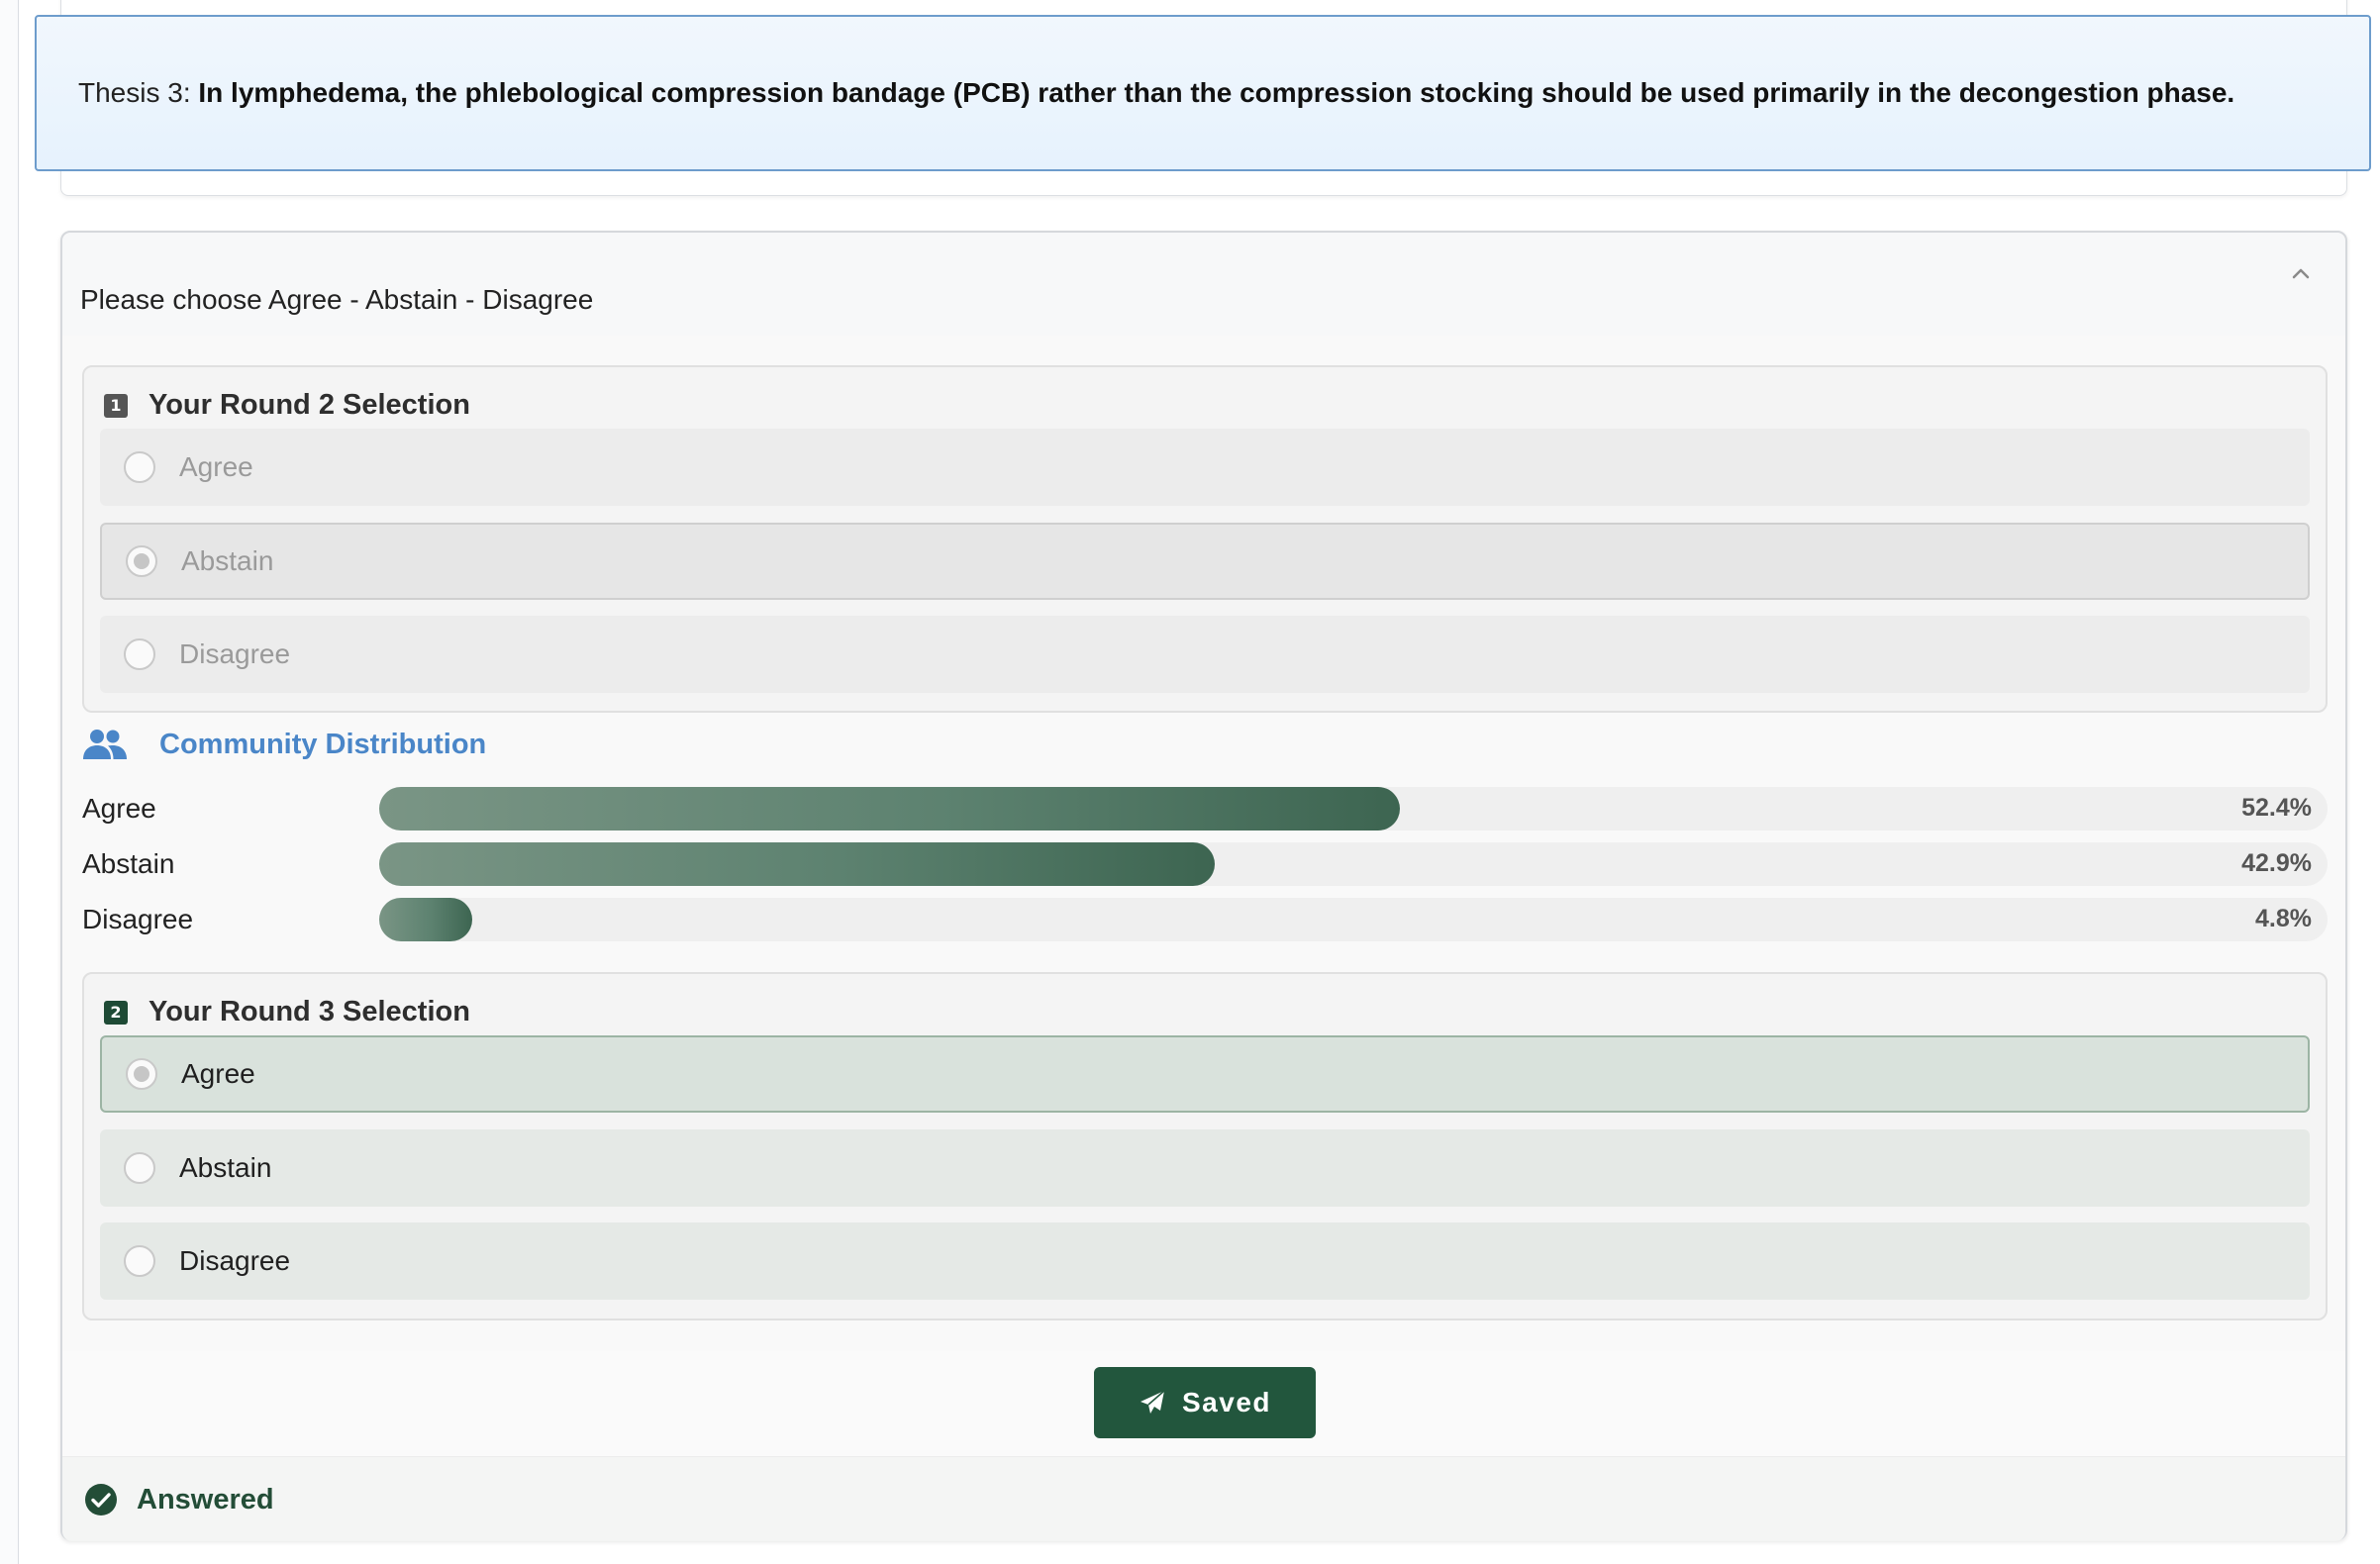 The height and width of the screenshot is (1564, 2380). I want to click on question-prompt: Please choose Agree - Abstain - Disagree, so click(337, 299).